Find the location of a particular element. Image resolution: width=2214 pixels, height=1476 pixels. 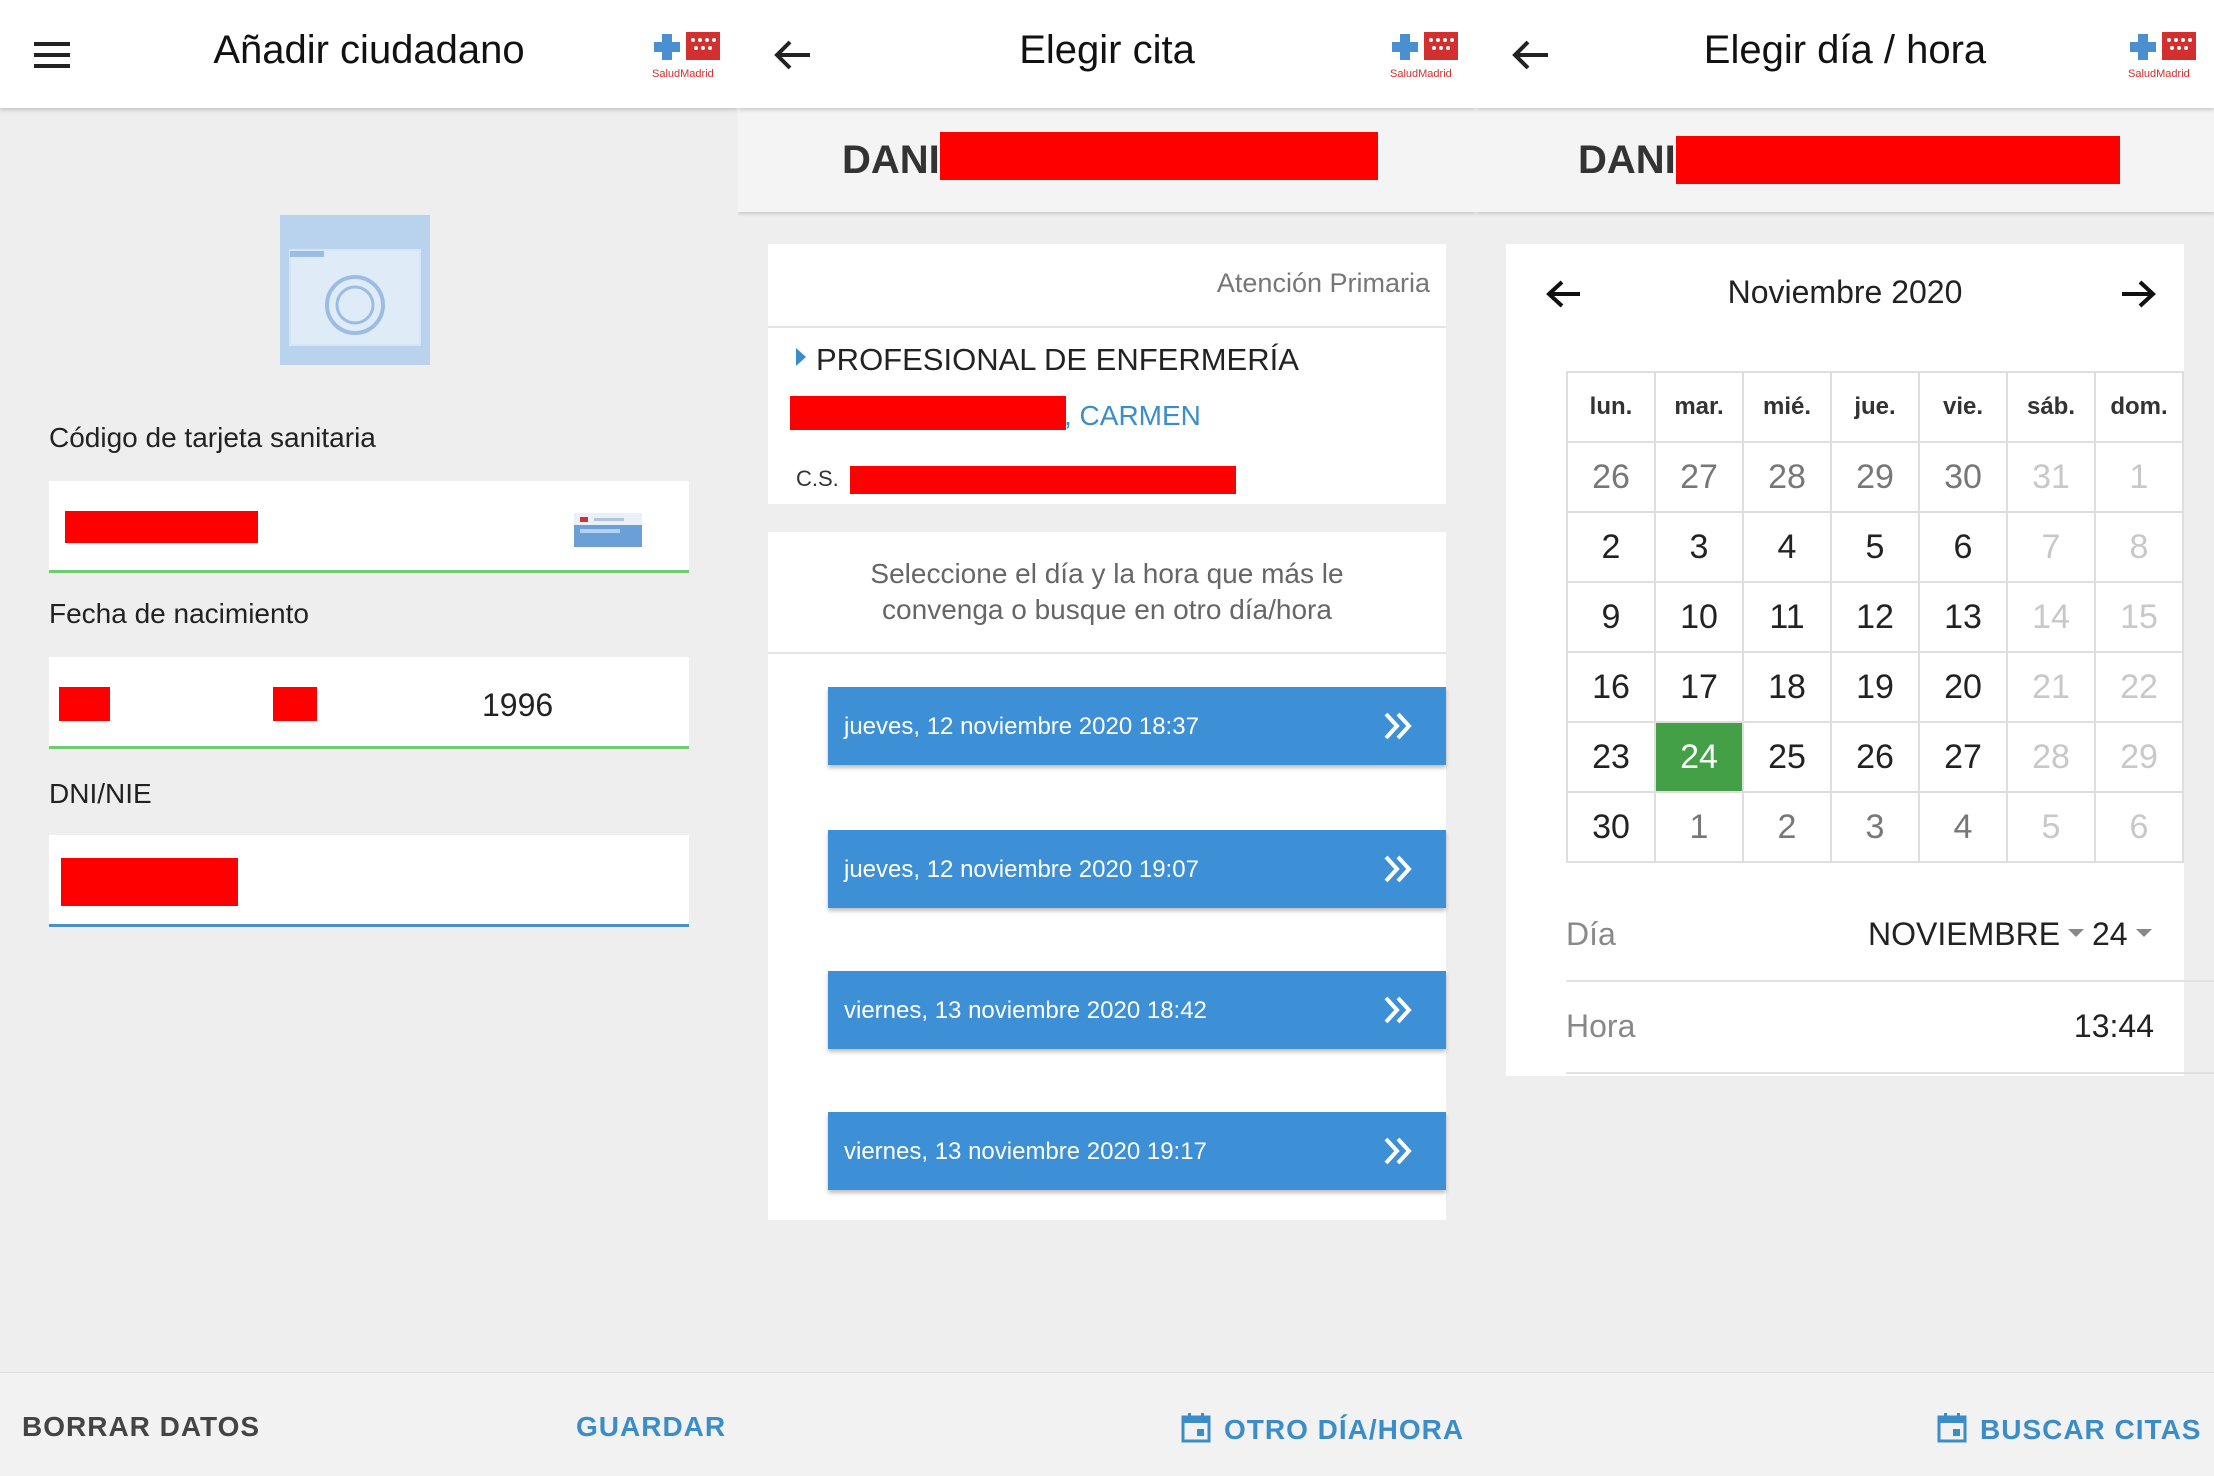

other-day-time-label: OTRO DÍA/HORA is located at coordinates (1344, 1429).